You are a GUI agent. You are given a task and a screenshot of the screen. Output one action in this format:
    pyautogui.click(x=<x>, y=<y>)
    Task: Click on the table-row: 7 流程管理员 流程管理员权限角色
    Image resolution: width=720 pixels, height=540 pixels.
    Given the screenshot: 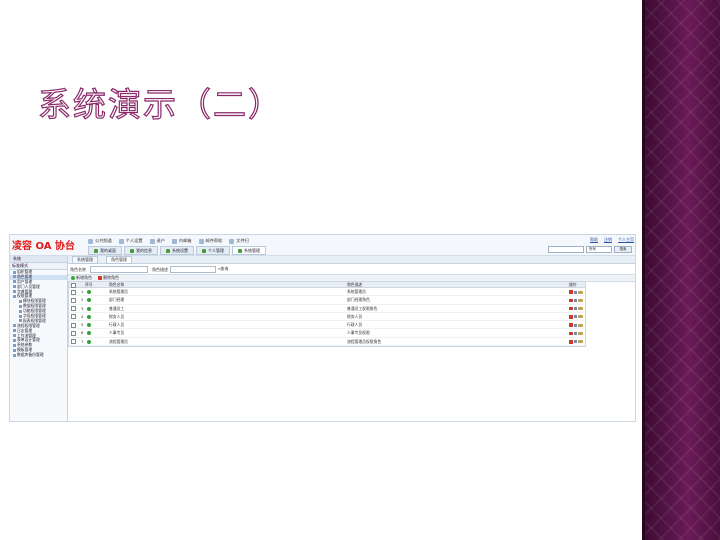 What is the action you would take?
    pyautogui.click(x=327, y=342)
    